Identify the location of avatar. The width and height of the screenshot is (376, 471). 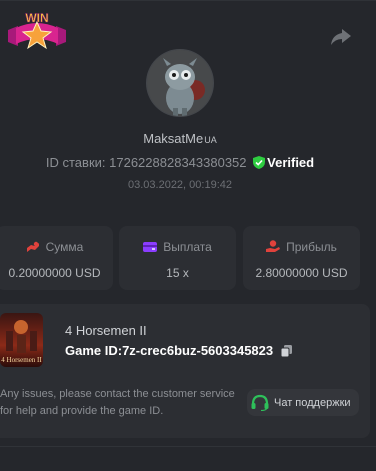
(180, 83).